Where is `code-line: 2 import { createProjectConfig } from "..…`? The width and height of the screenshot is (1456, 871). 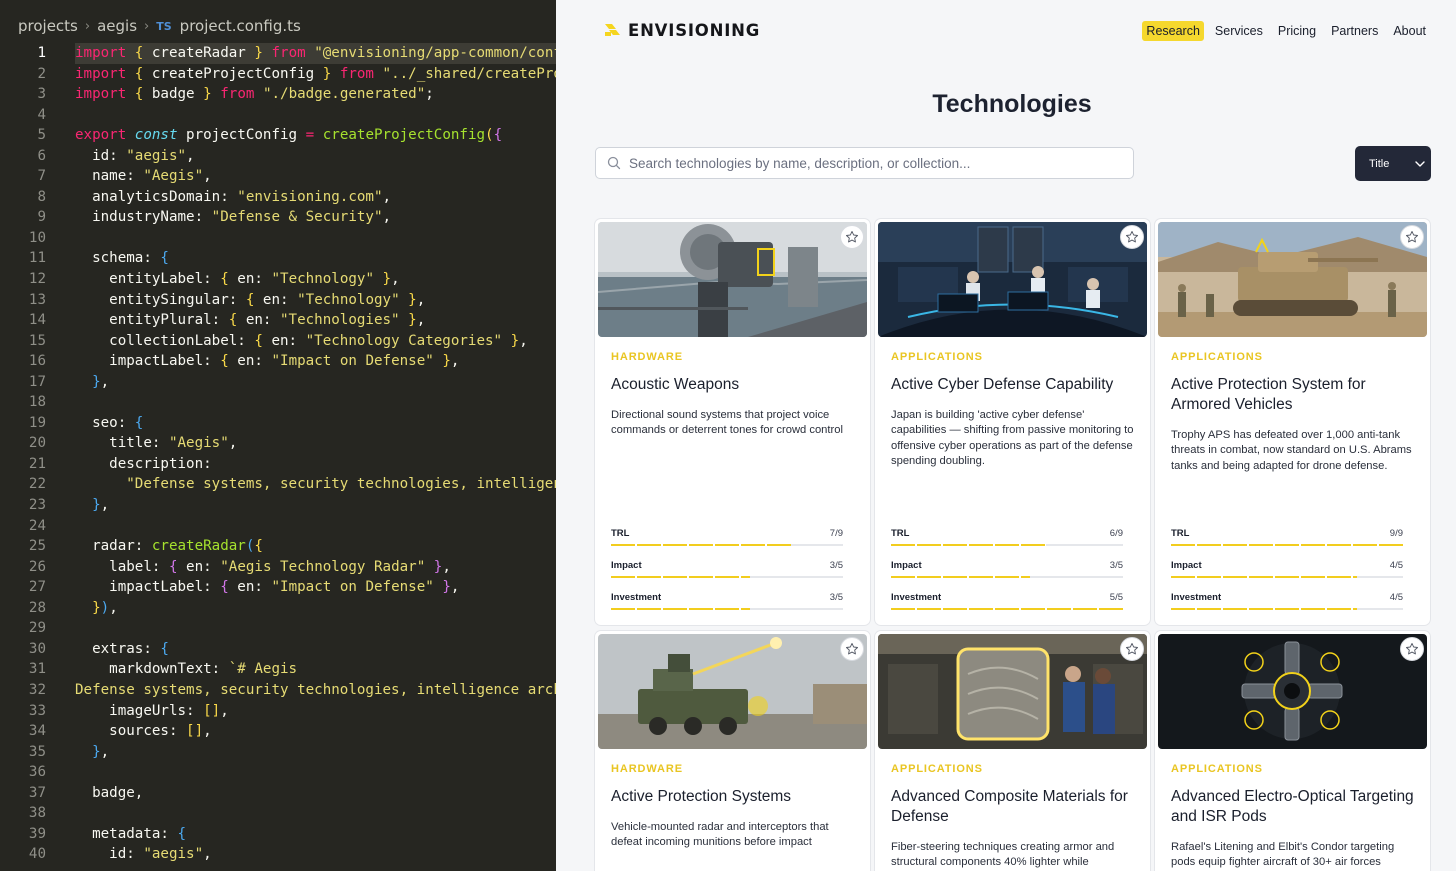 code-line: 2 import { createProjectConfig } from "..… is located at coordinates (278, 74).